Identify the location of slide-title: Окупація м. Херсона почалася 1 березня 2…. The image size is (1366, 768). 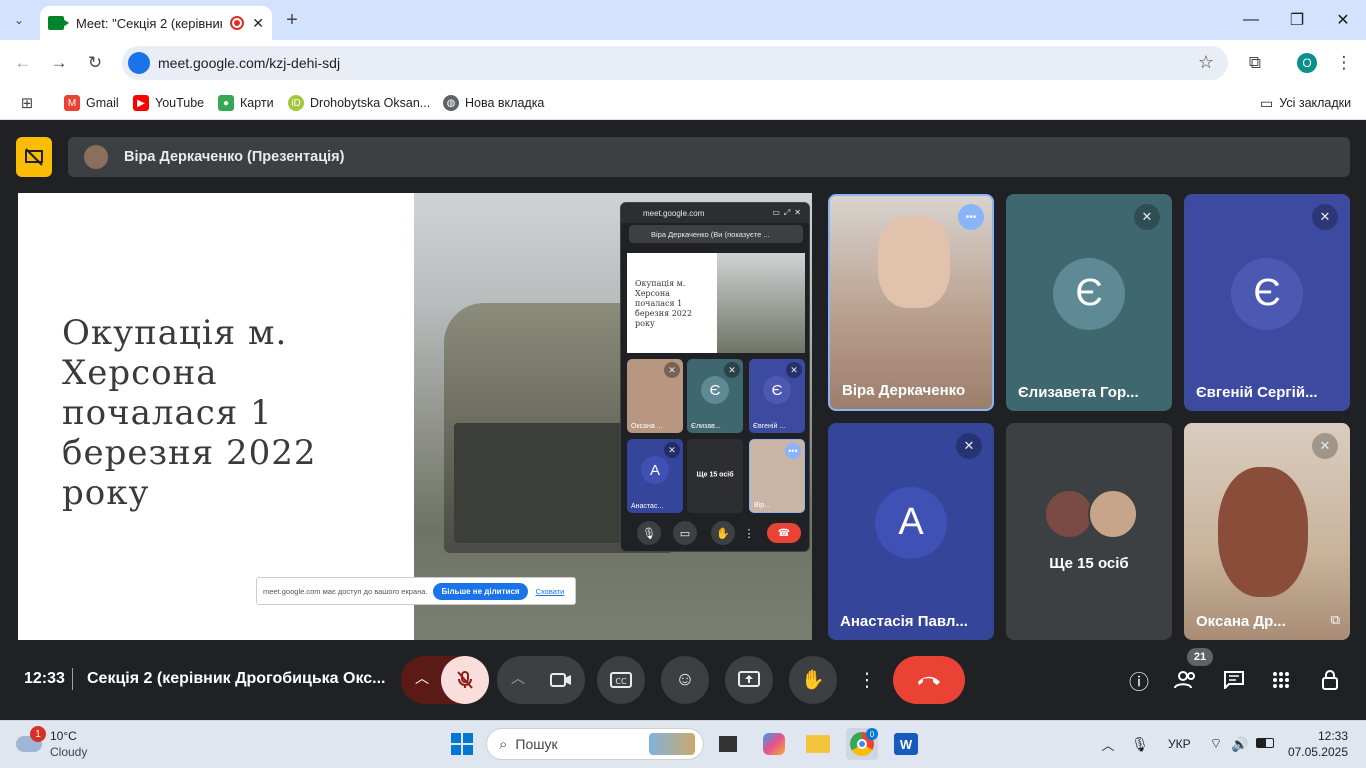
(189, 413).